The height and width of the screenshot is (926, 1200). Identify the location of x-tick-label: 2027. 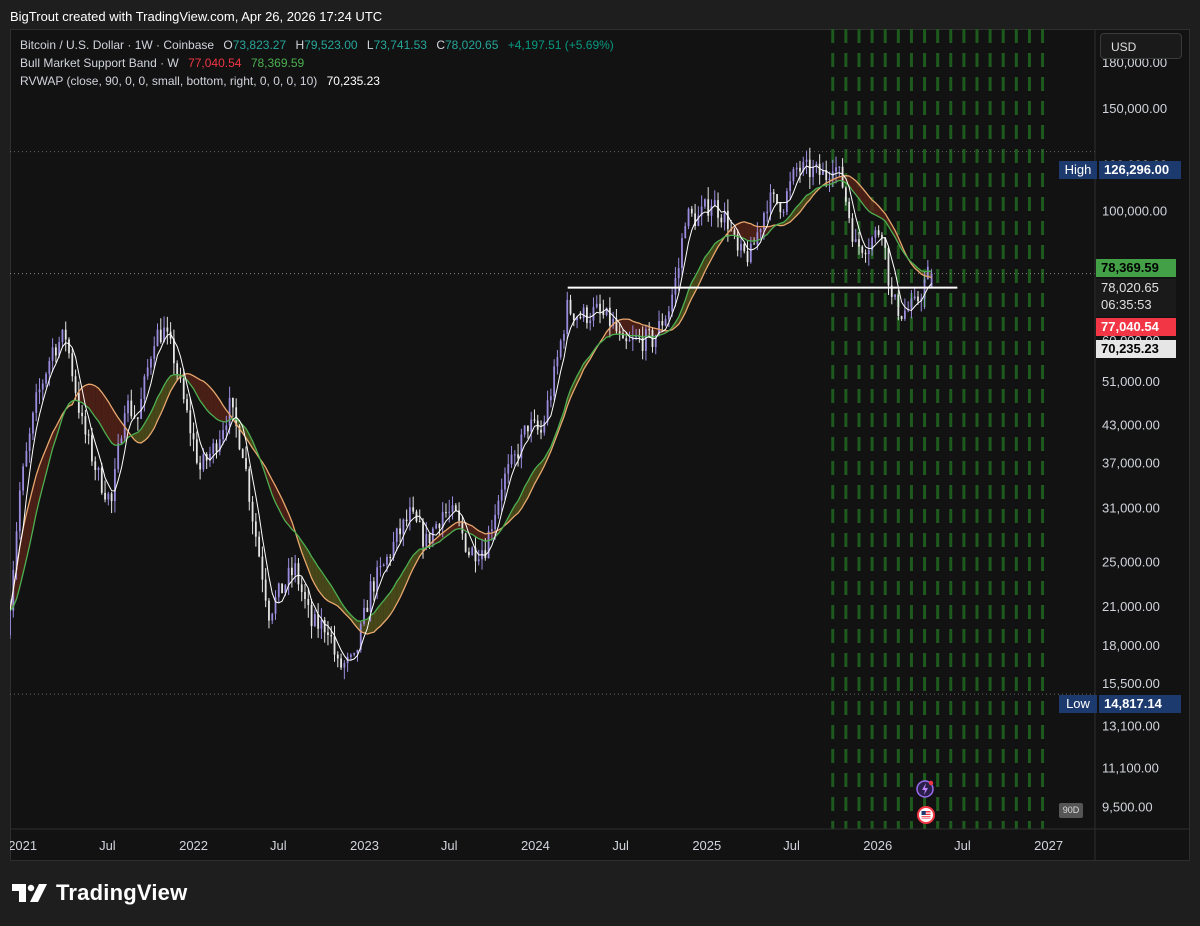
(1048, 845).